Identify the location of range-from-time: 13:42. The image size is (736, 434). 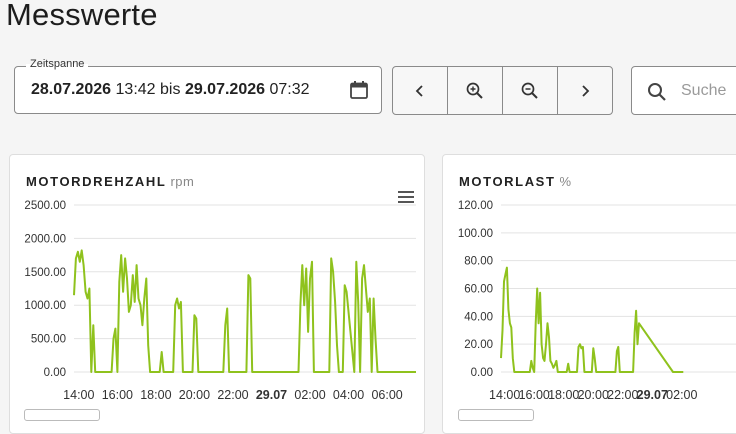
(135, 89).